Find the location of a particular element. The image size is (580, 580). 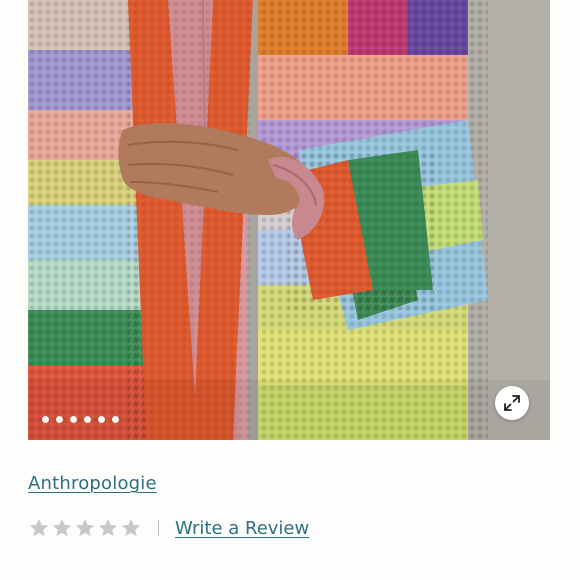

divider is located at coordinates (158, 528).